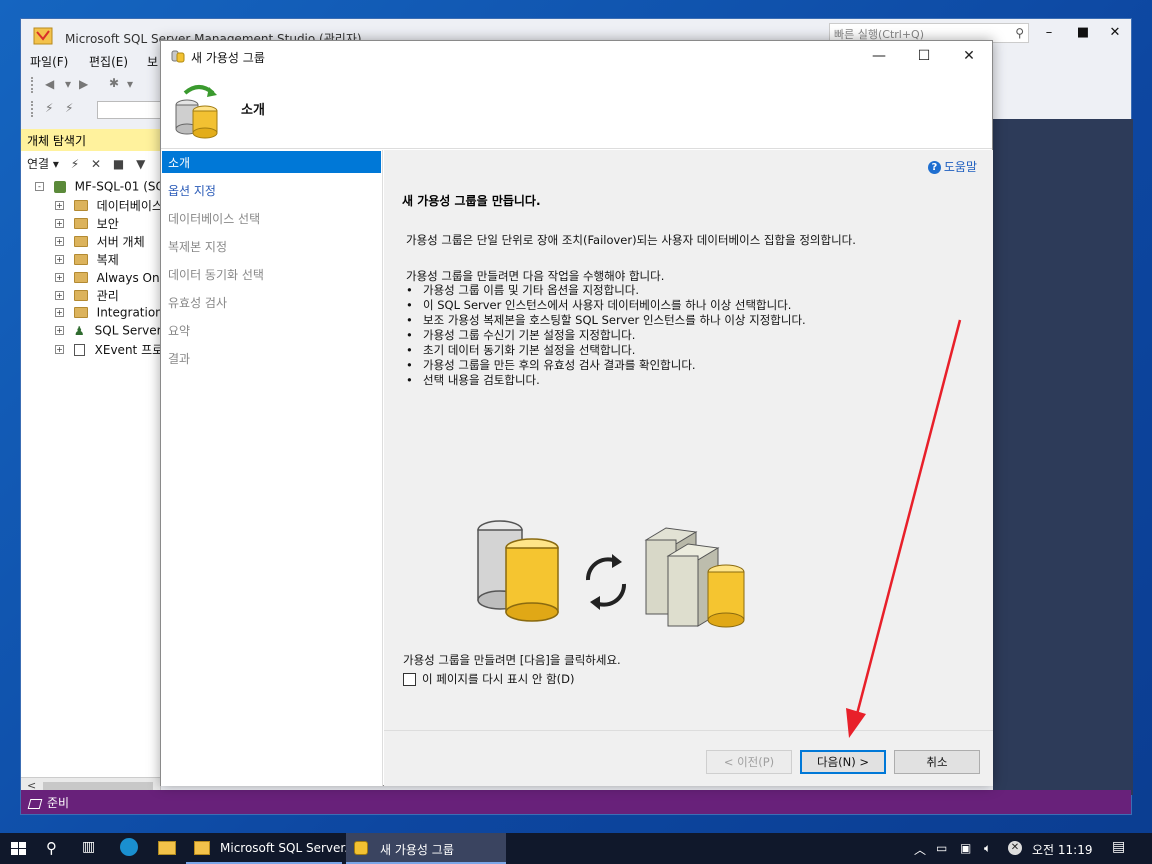  Describe the element at coordinates (606, 582) in the screenshot. I see `sync-arrows-icon` at that location.